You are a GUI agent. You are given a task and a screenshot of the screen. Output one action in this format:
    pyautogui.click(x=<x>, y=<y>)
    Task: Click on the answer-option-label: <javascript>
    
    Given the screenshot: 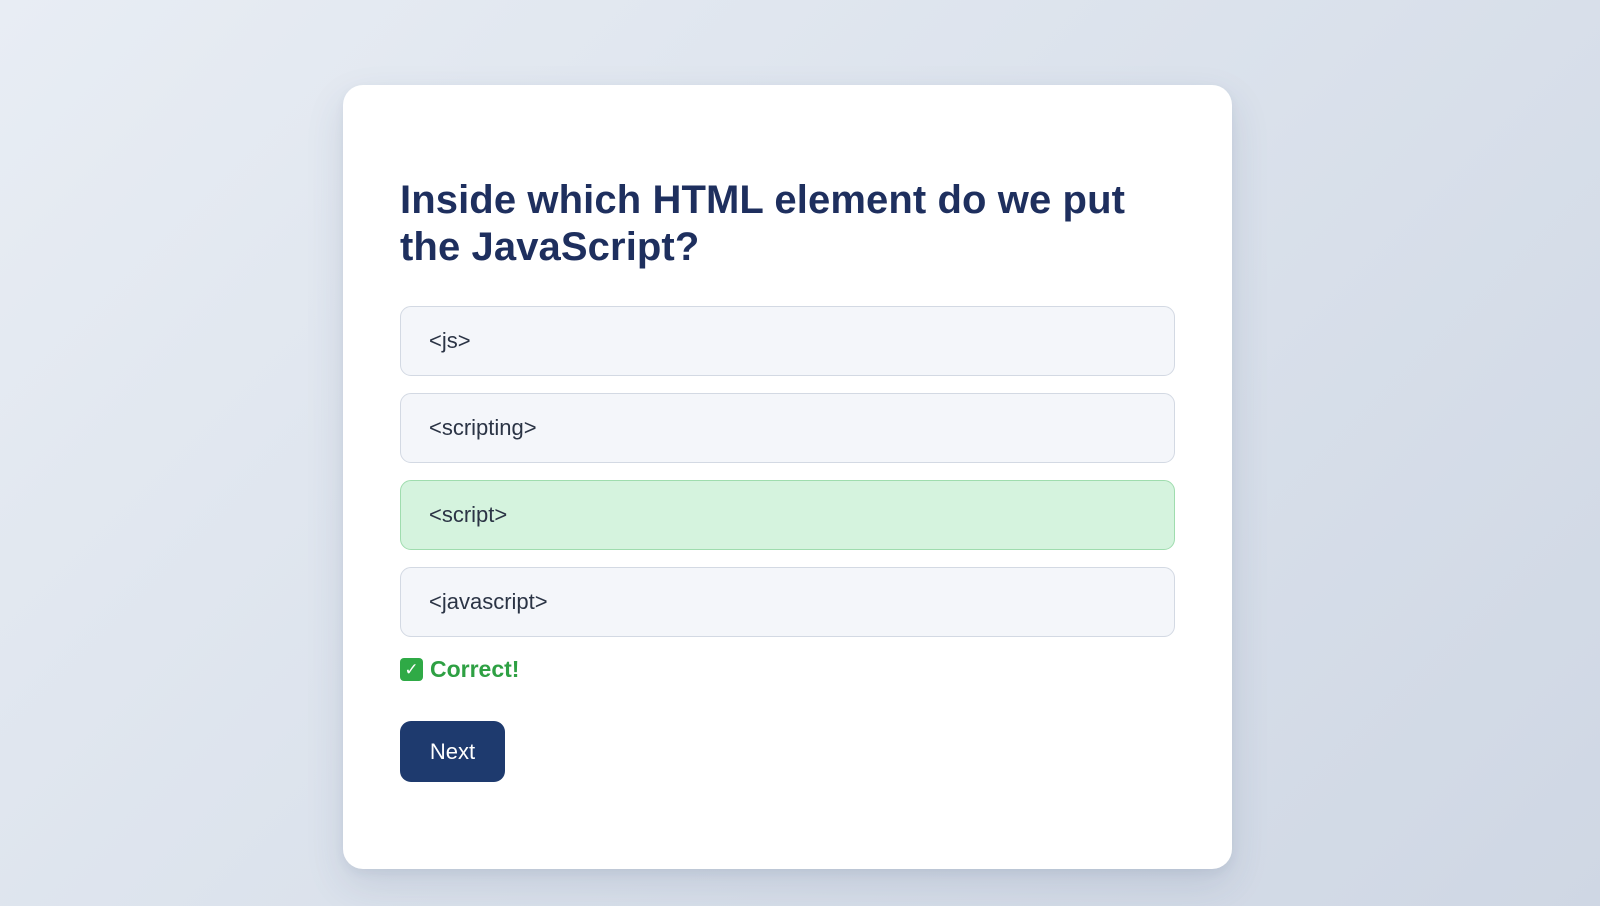 What is the action you would take?
    pyautogui.click(x=488, y=601)
    